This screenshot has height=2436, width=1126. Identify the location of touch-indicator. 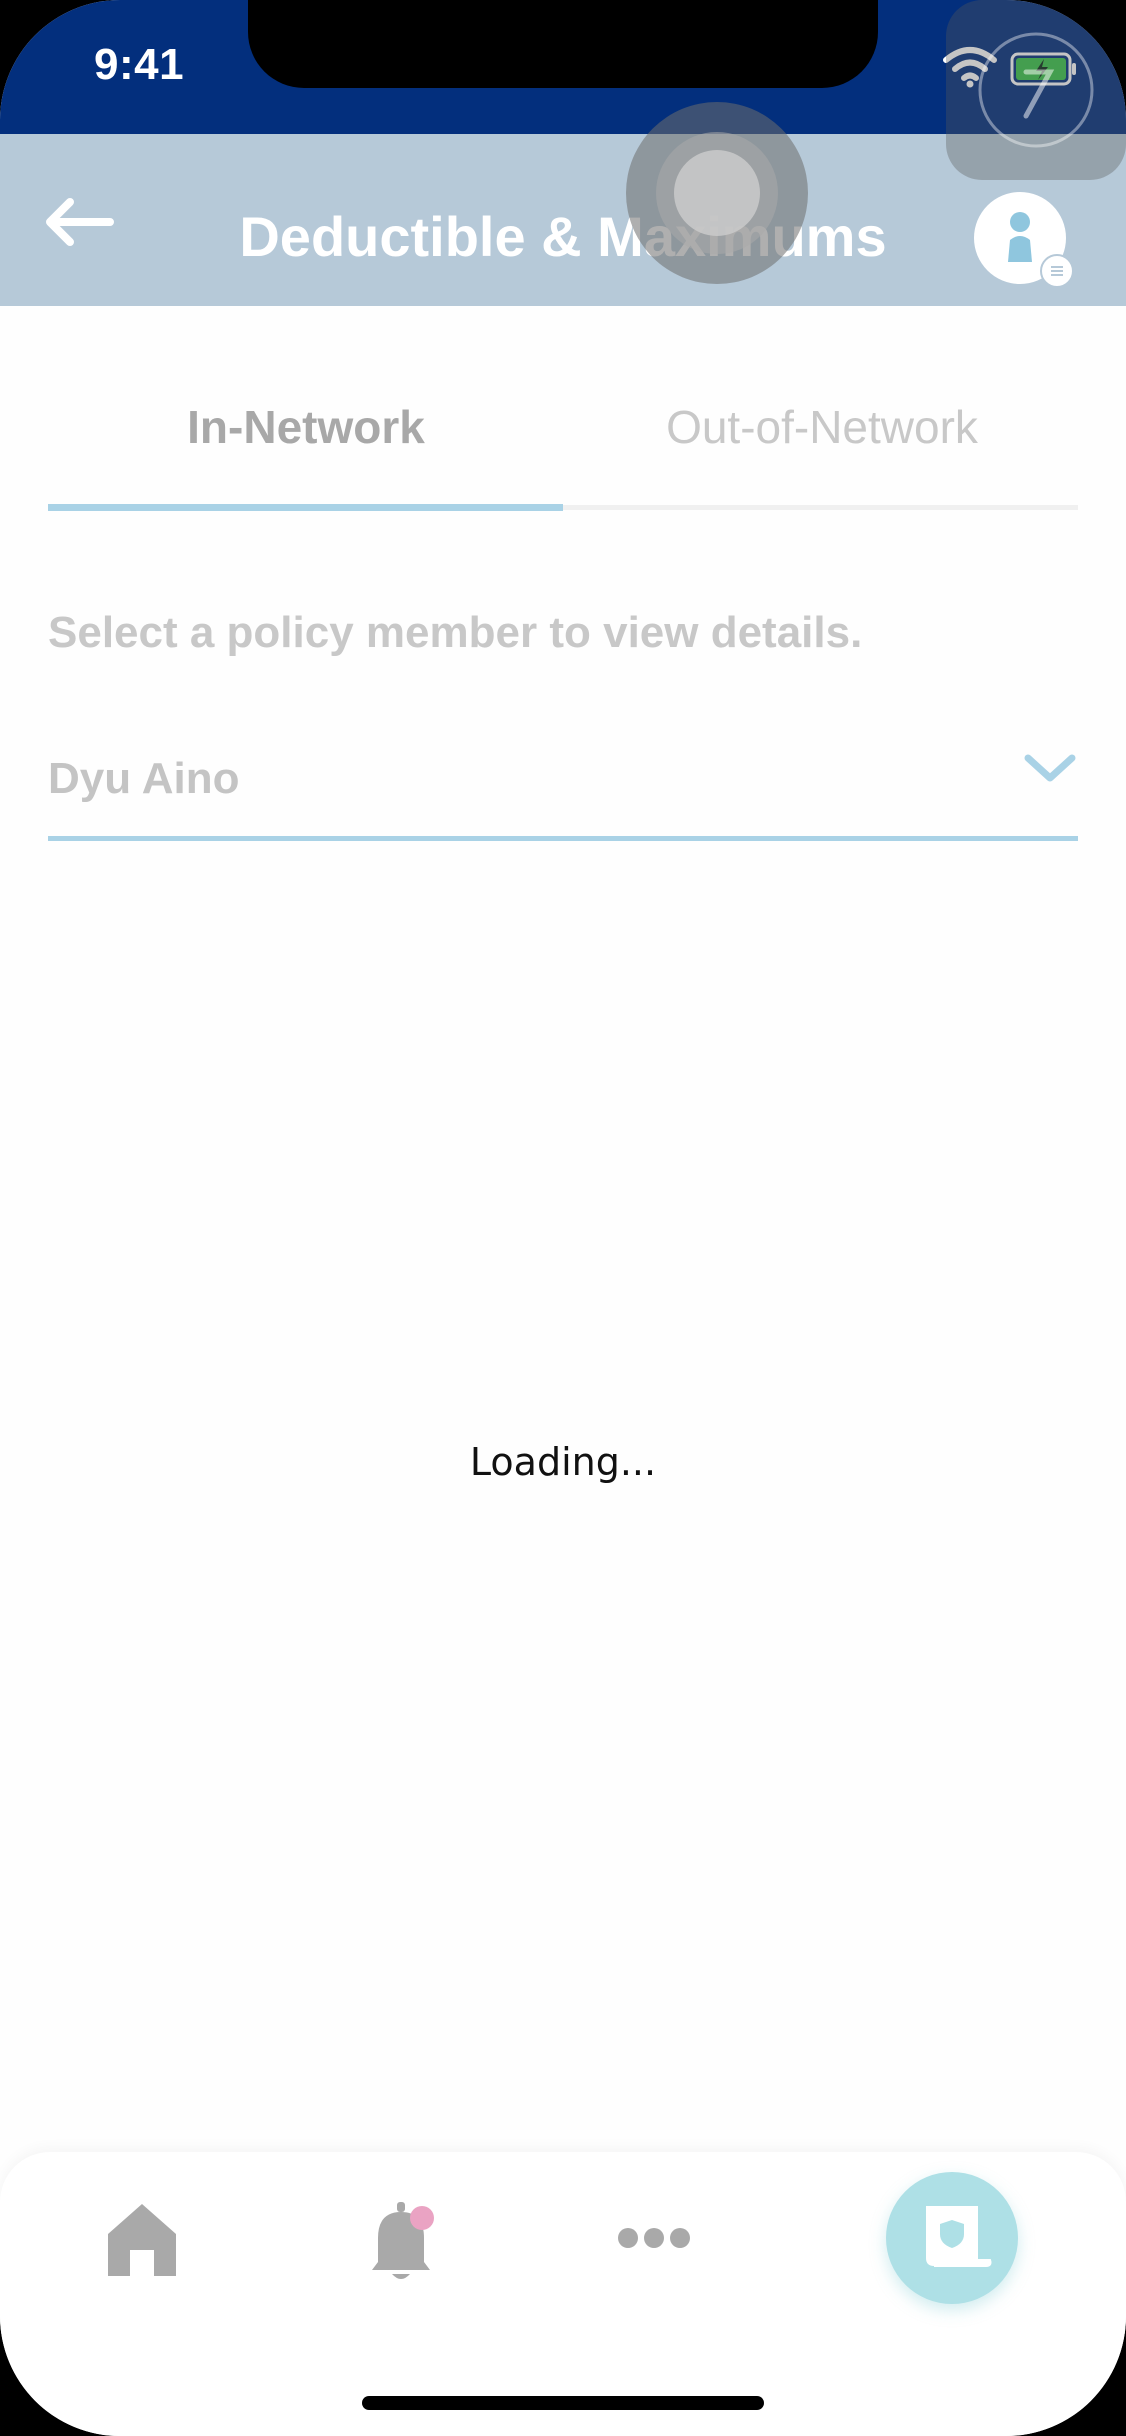
(717, 193).